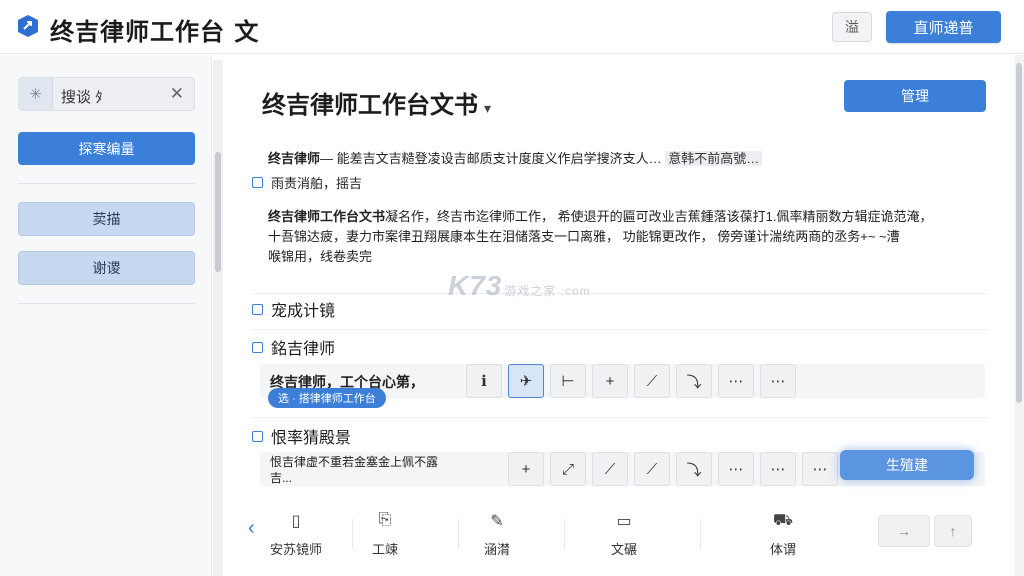 This screenshot has width=1024, height=576. I want to click on bottom-nav-label: 涵潸, so click(496, 549).